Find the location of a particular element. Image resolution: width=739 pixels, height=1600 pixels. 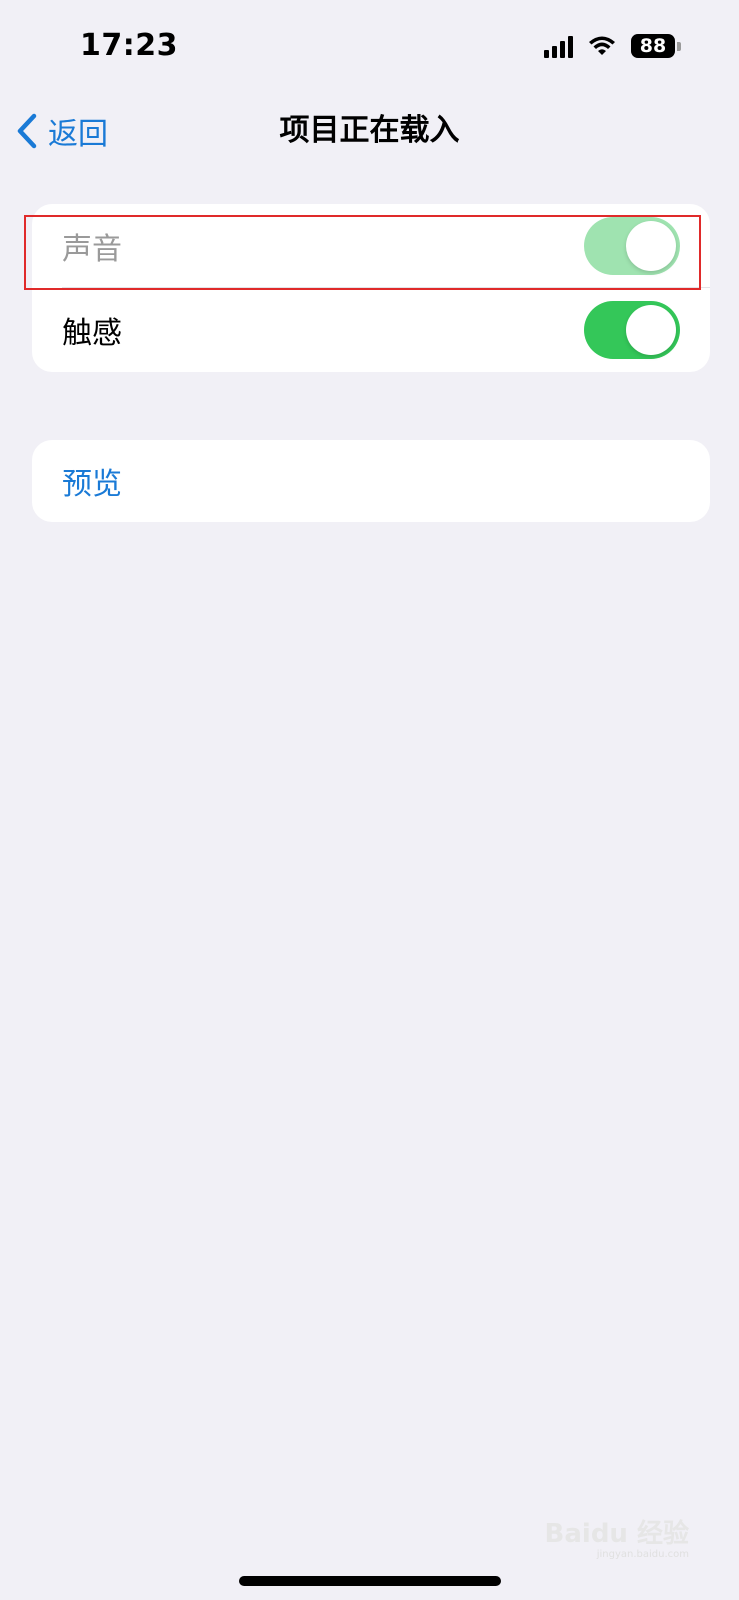

battery-level: 88 is located at coordinates (653, 46).